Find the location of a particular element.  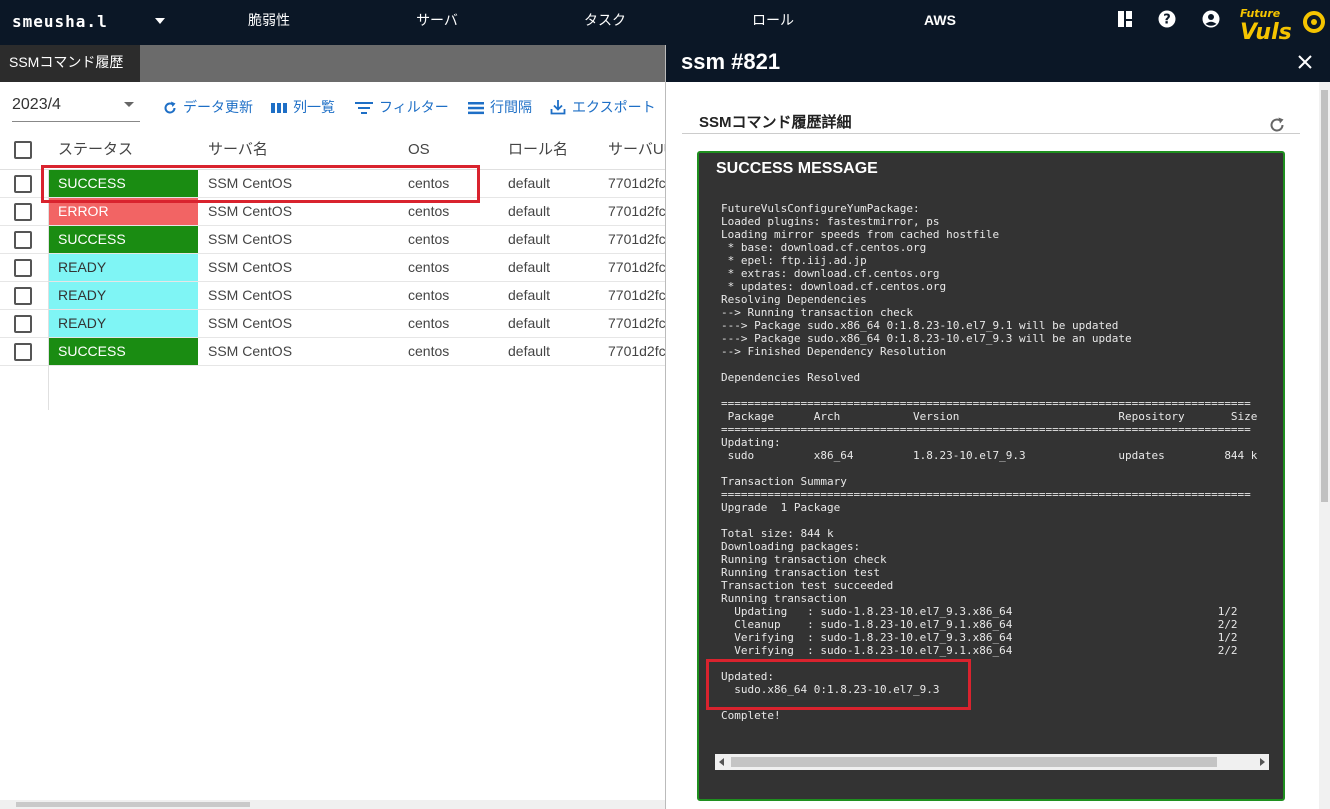

select-all-checkbox is located at coordinates (23, 150).